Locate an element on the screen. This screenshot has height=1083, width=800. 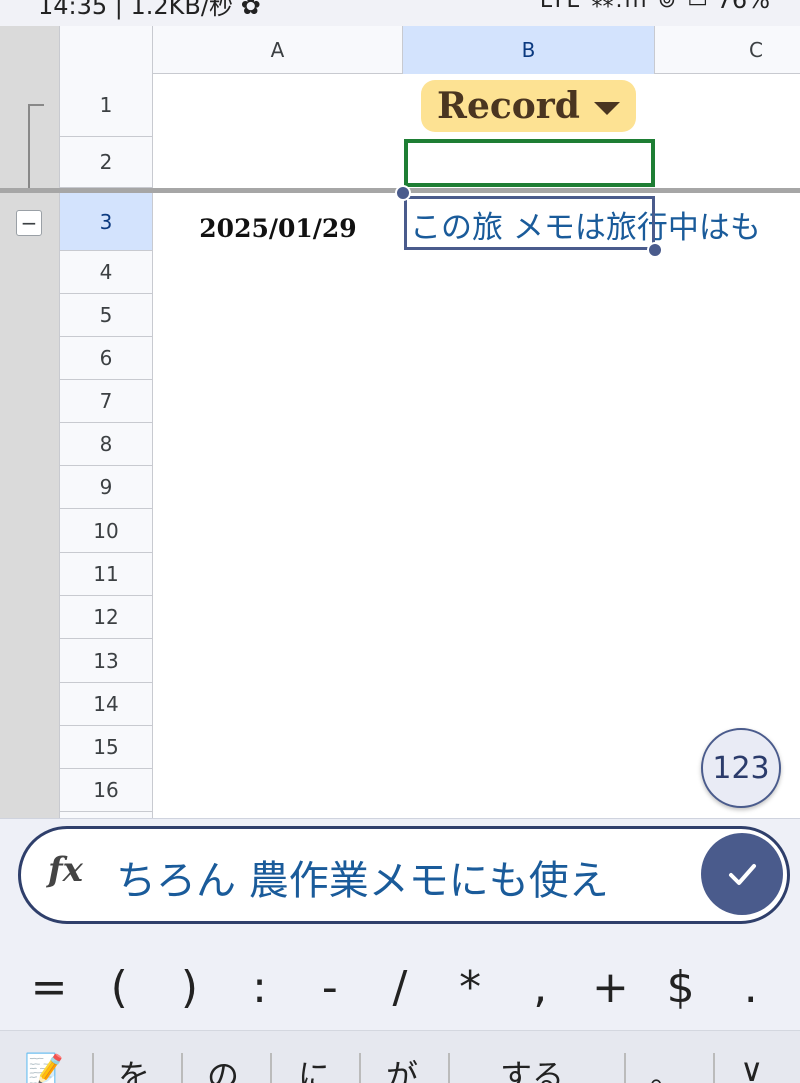
row-header-spacer is located at coordinates (106, 50).